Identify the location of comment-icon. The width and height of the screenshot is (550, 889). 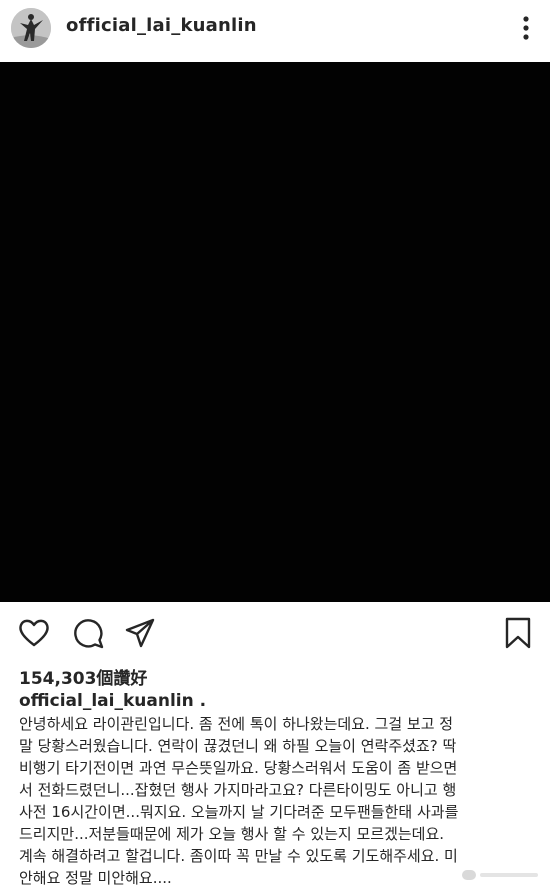
(88, 633).